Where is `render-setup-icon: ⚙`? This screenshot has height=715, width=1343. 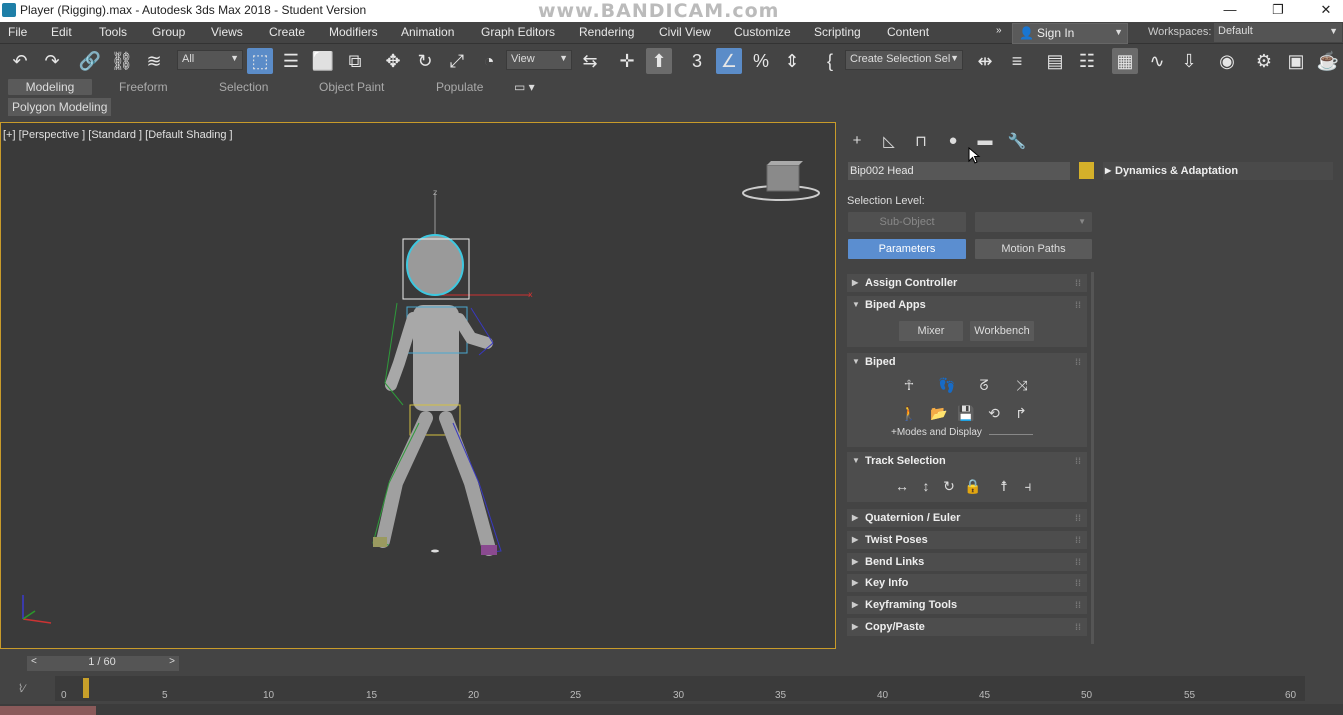
render-setup-icon: ⚙ is located at coordinates (1264, 61).